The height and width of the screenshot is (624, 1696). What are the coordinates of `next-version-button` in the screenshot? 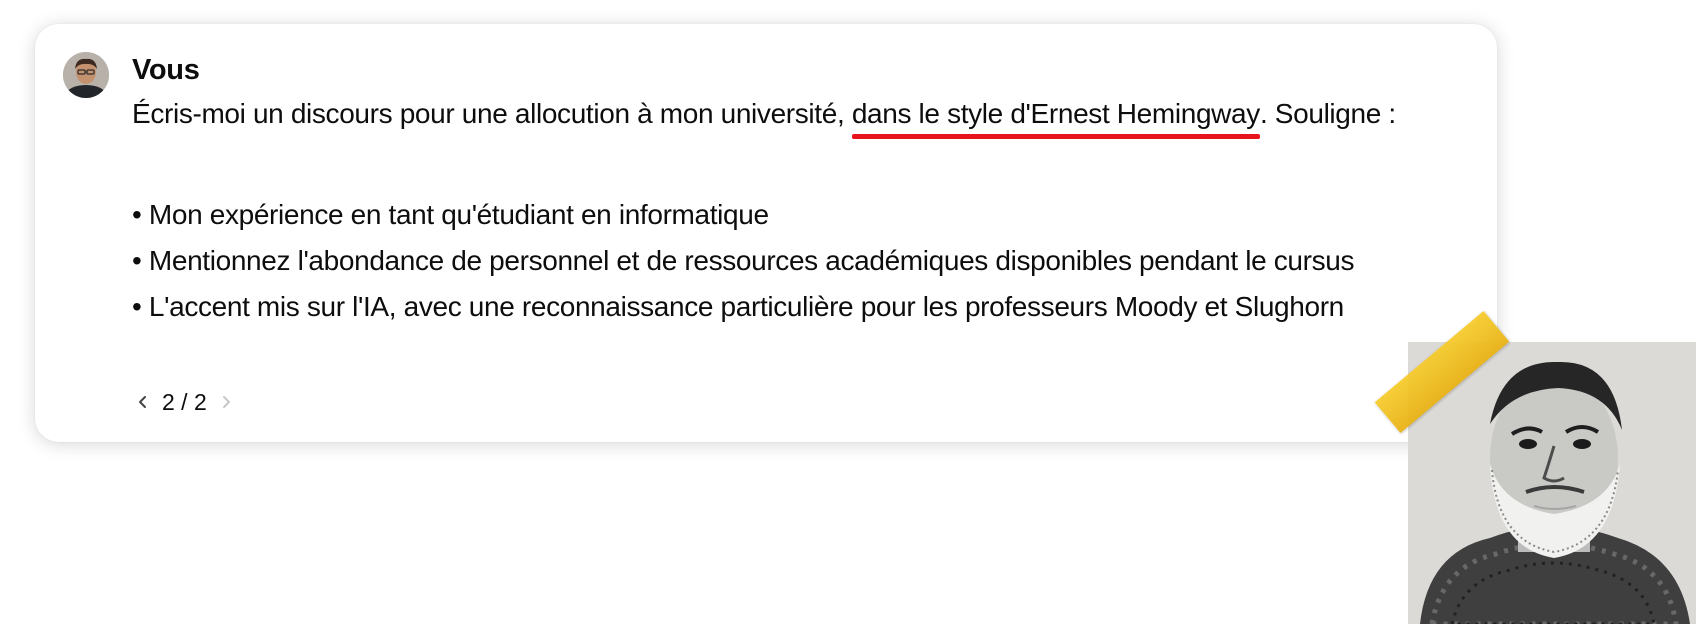 It's located at (226, 402).